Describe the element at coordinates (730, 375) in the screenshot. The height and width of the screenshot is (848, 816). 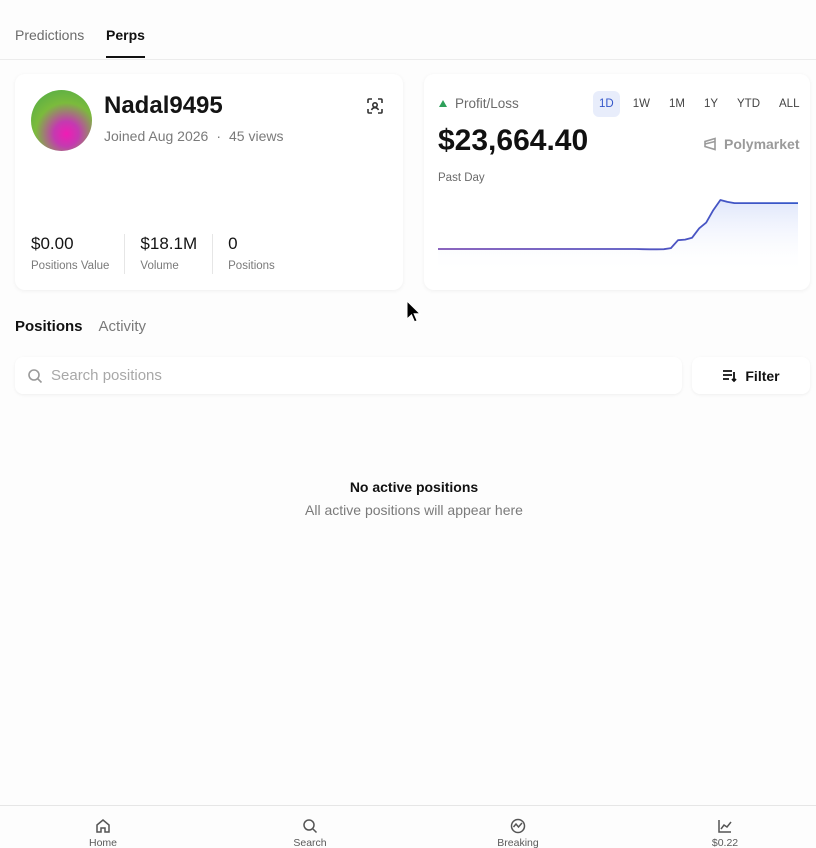
I see `filter-icon` at that location.